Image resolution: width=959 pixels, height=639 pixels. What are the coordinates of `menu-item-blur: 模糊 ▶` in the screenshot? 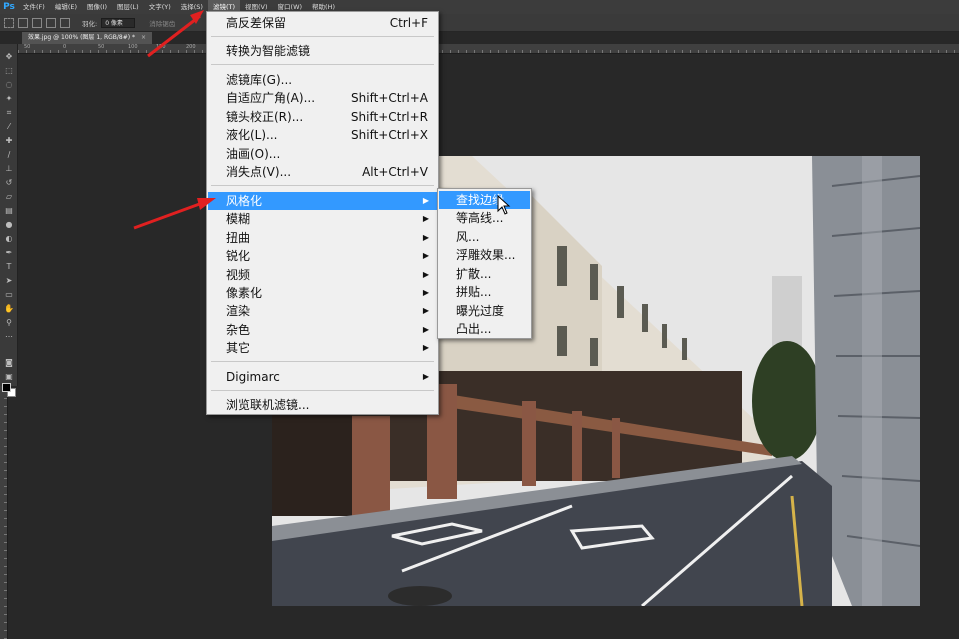 It's located at (322, 219).